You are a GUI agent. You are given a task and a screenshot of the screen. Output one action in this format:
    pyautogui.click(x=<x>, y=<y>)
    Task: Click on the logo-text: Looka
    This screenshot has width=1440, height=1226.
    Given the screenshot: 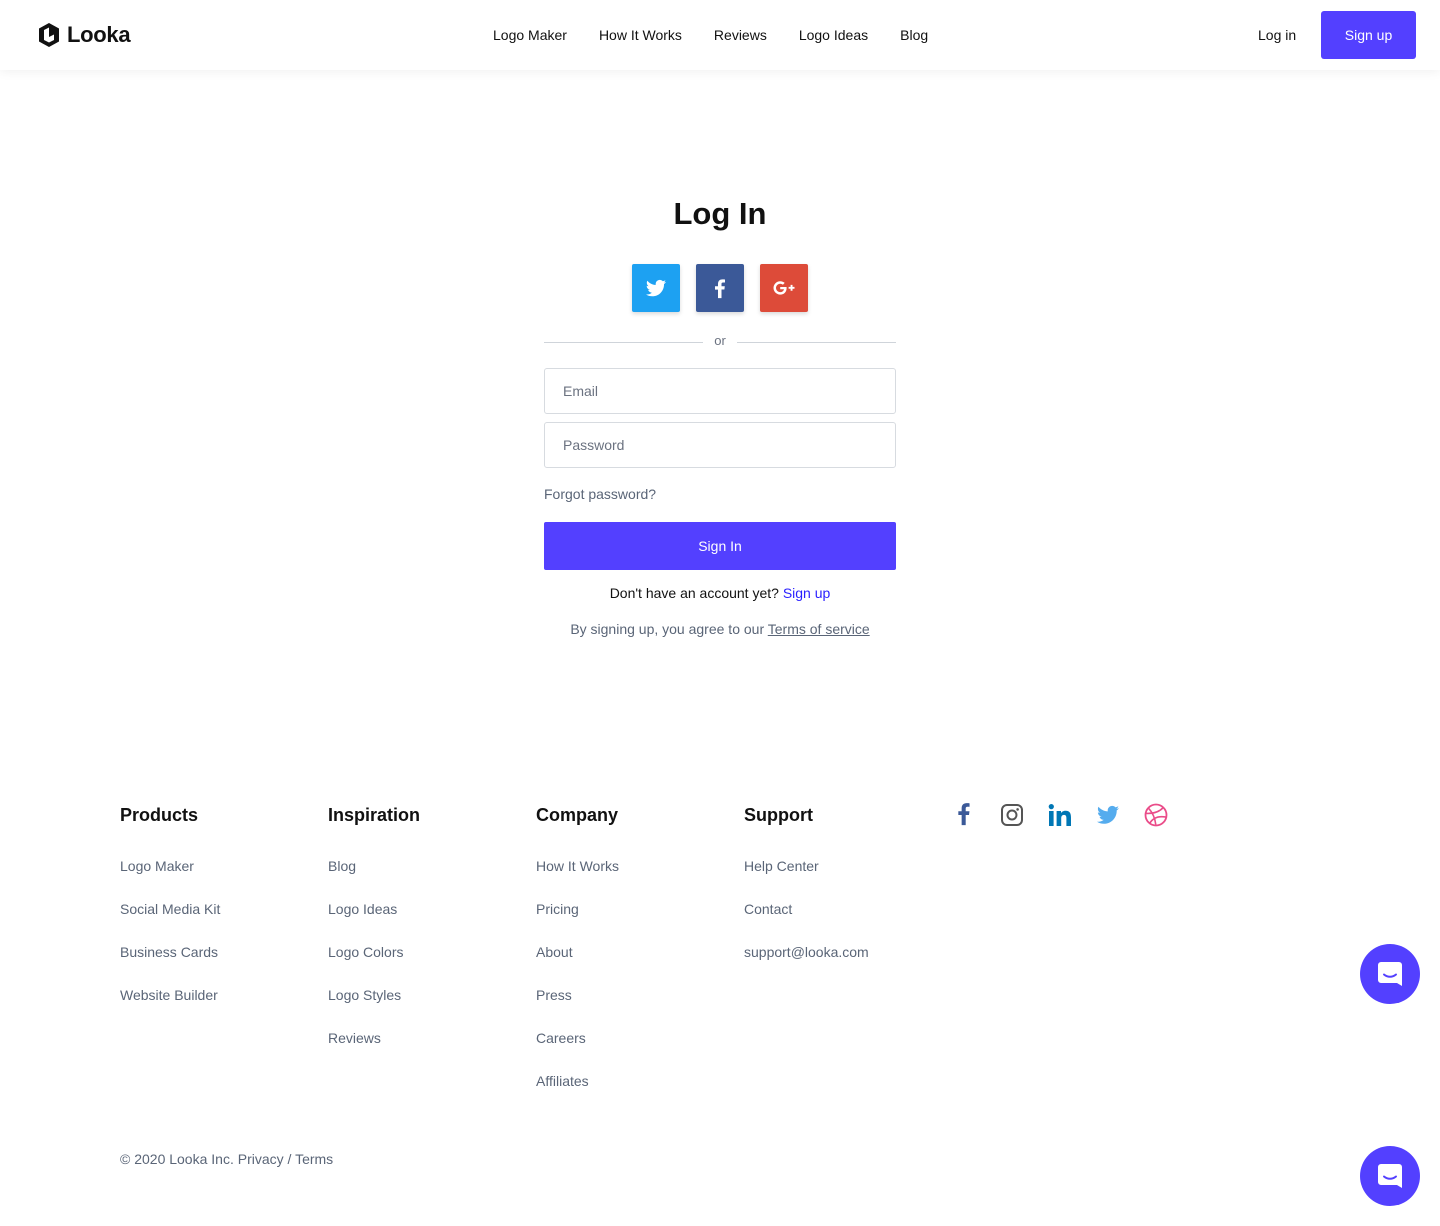 What is the action you would take?
    pyautogui.click(x=99, y=34)
    